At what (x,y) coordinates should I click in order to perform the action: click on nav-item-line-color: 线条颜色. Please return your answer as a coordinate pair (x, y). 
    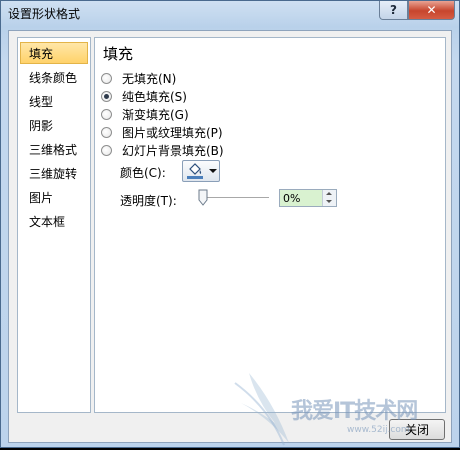
    Looking at the image, I should click on (54, 77).